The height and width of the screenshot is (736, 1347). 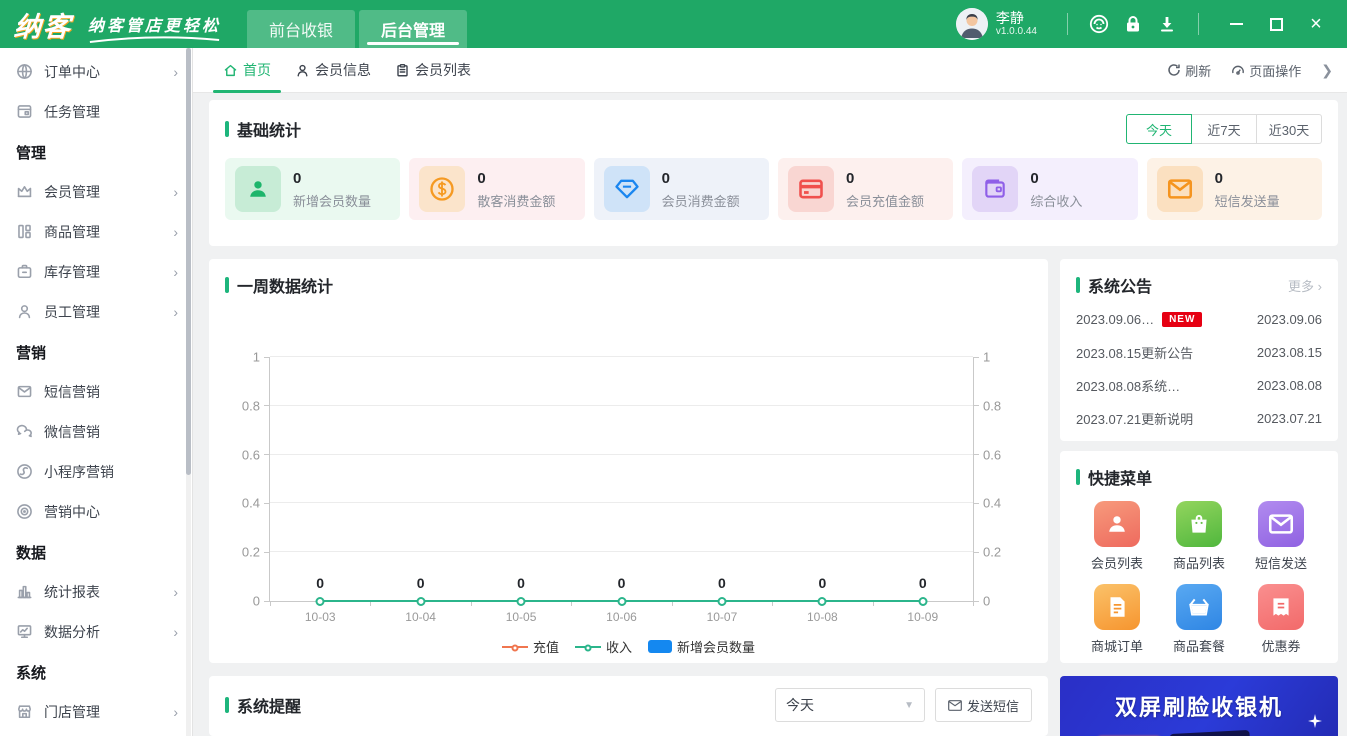 What do you see at coordinates (884, 201) in the screenshot?
I see `stat-label: 会员充值金额` at bounding box center [884, 201].